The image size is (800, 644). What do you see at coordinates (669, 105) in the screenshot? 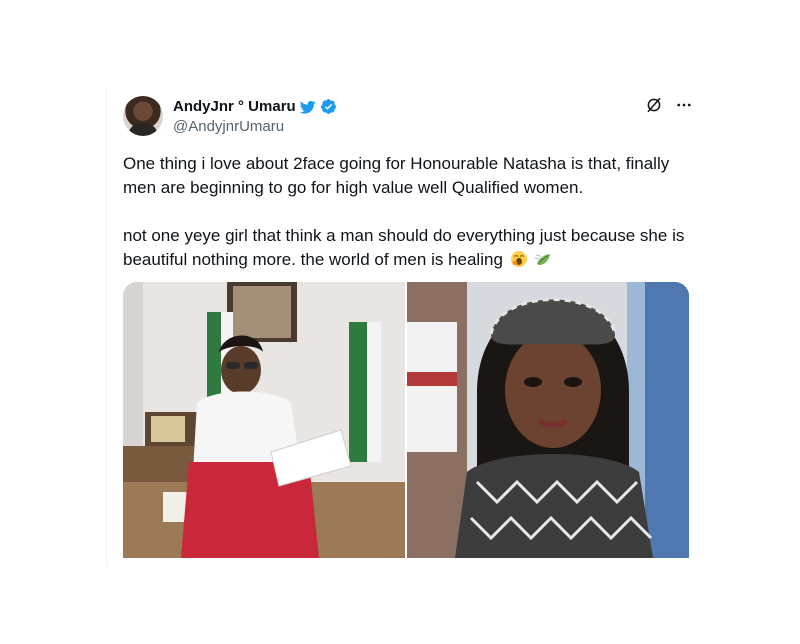
I see `header-actions` at bounding box center [669, 105].